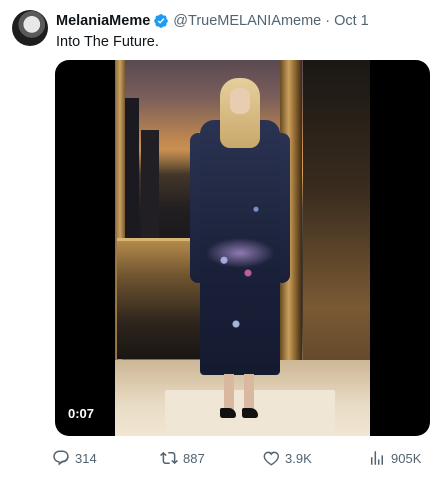 The width and height of the screenshot is (447, 480). What do you see at coordinates (377, 458) in the screenshot?
I see `views-icon` at bounding box center [377, 458].